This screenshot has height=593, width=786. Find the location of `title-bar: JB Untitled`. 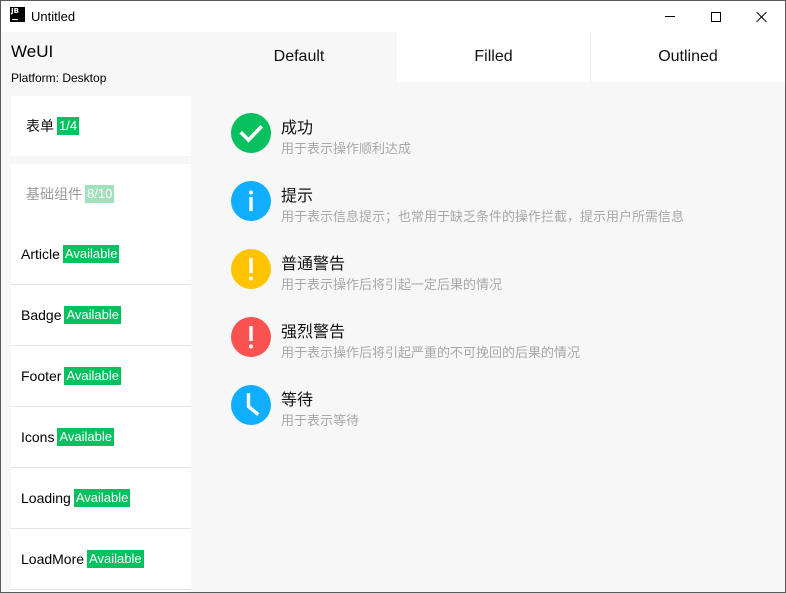

title-bar: JB Untitled is located at coordinates (393, 16).